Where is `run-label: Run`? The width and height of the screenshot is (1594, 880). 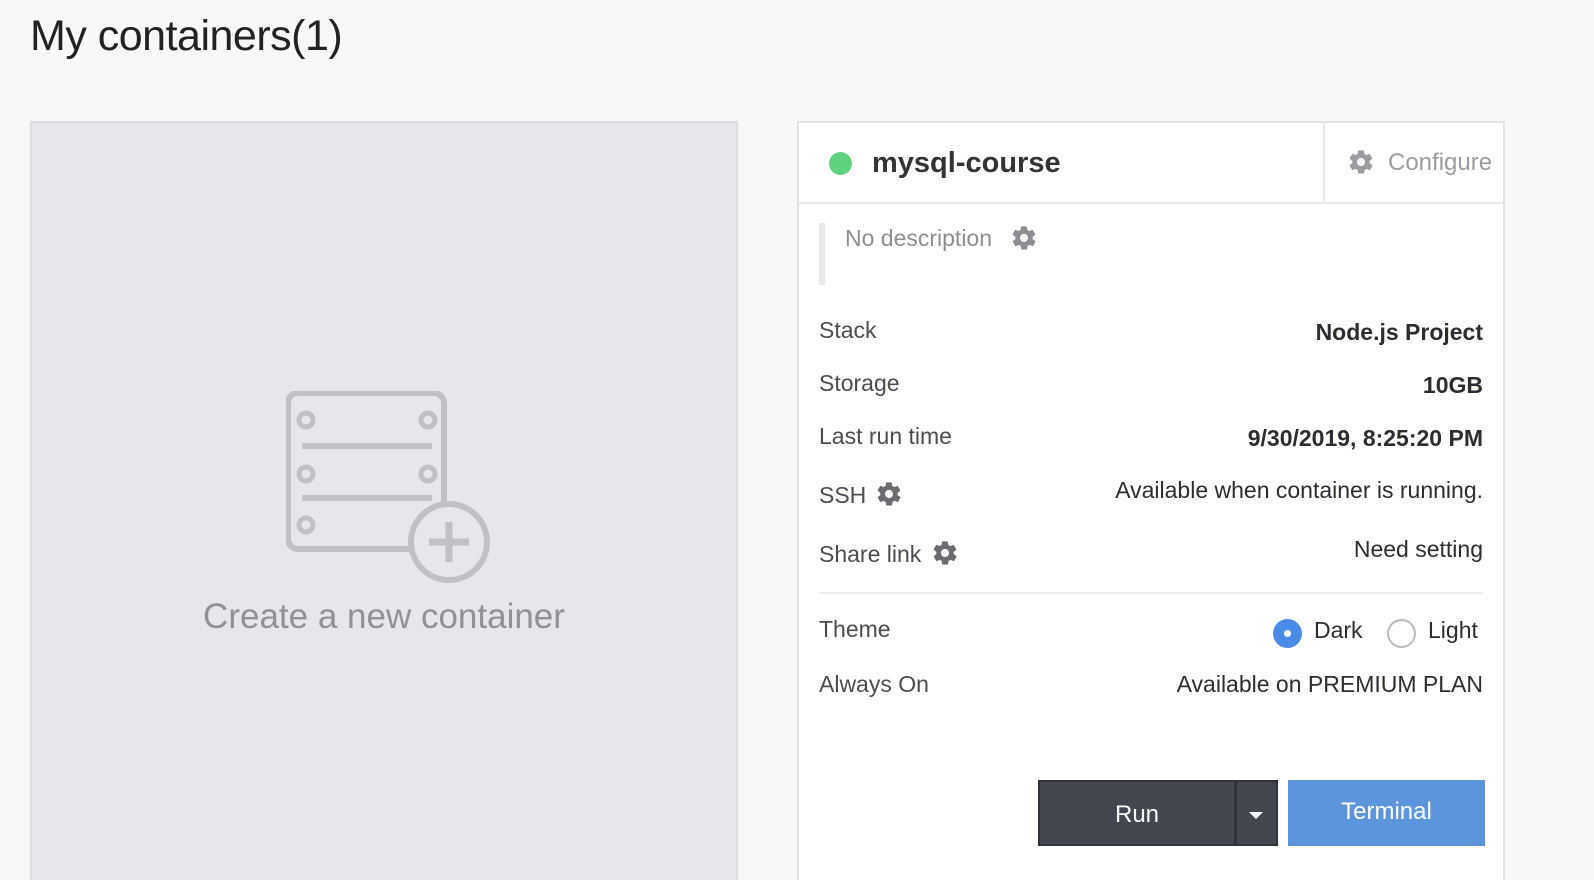
run-label: Run is located at coordinates (1137, 814).